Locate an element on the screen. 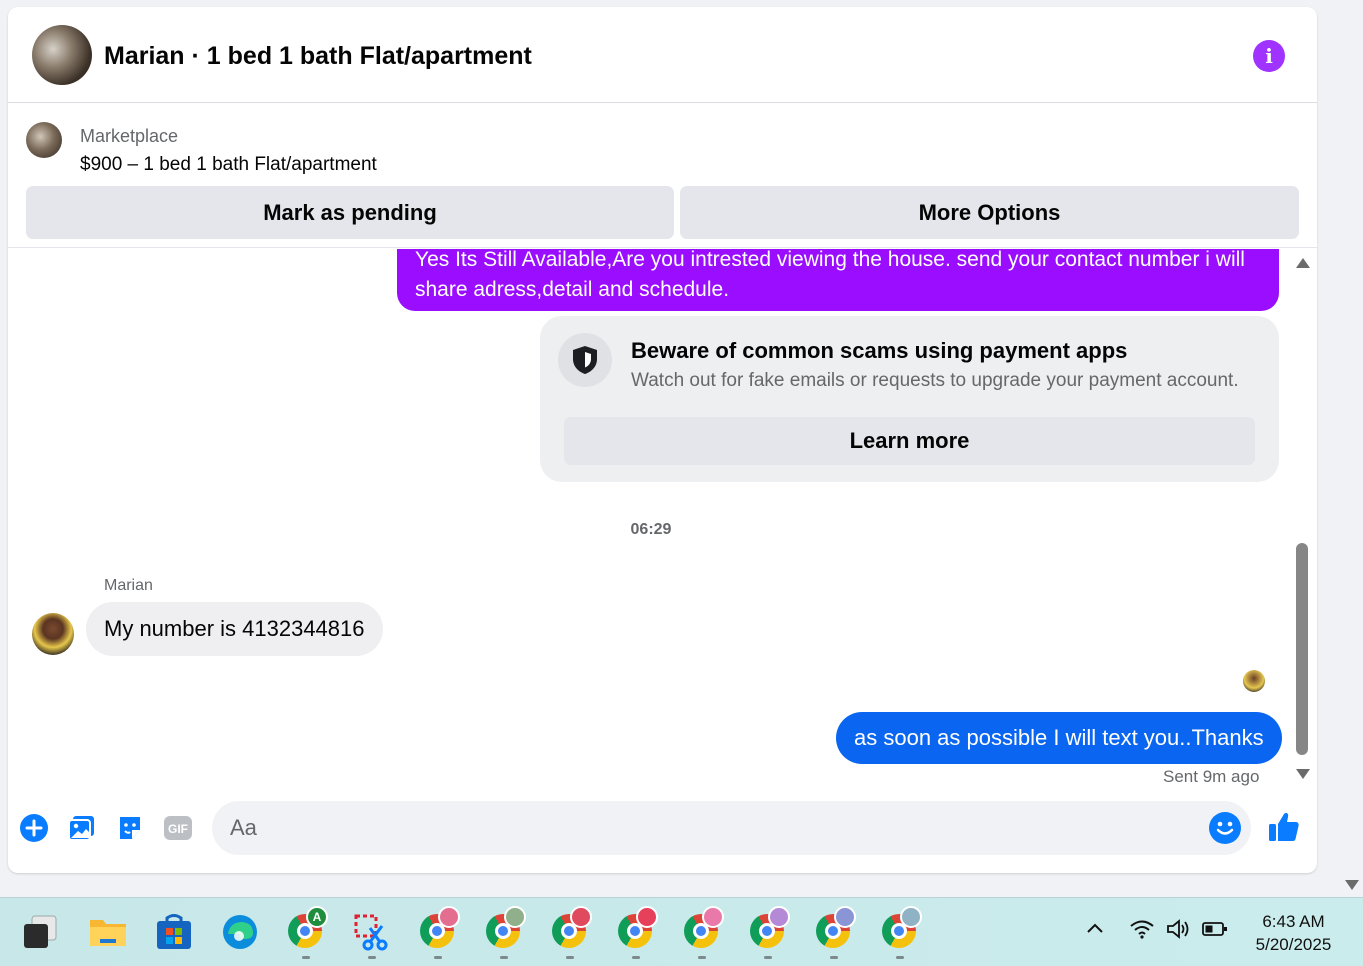 The width and height of the screenshot is (1363, 966). page-scroll-down-arrow-icon is located at coordinates (1352, 885).